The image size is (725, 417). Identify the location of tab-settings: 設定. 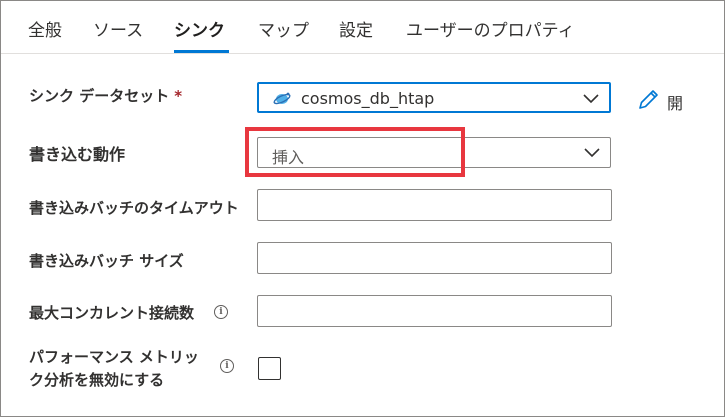
(356, 31).